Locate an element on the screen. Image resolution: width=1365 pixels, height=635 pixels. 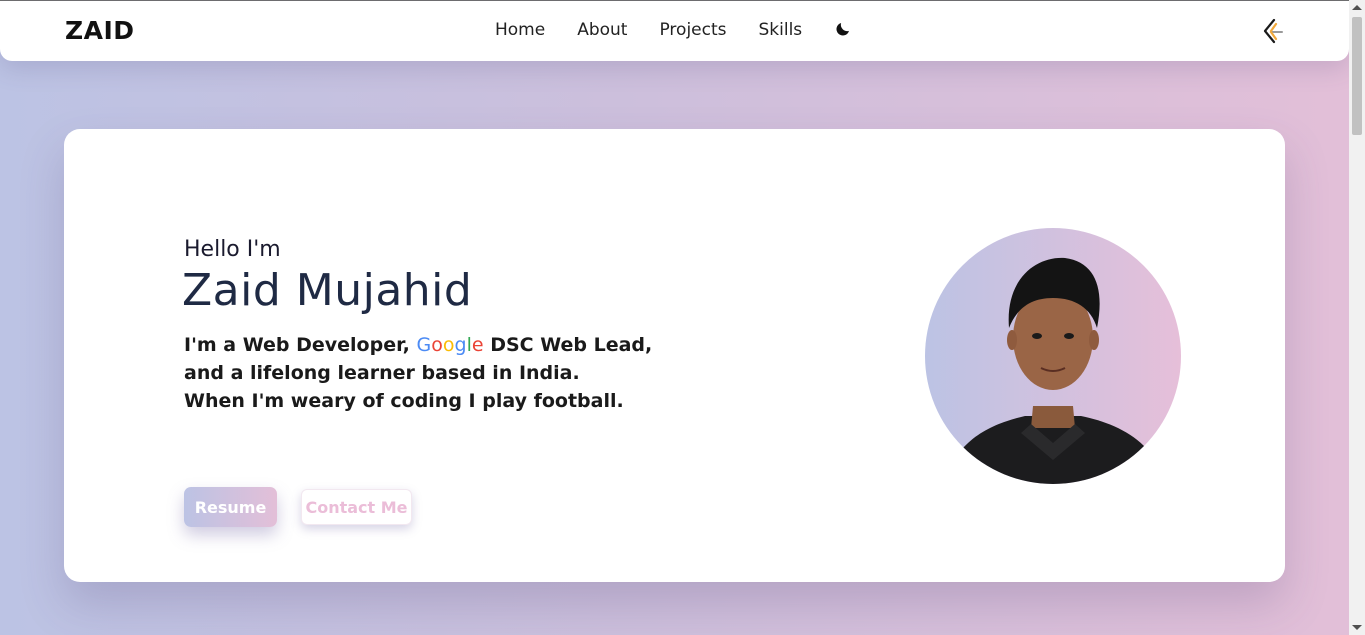
google-letter: g is located at coordinates (460, 345).